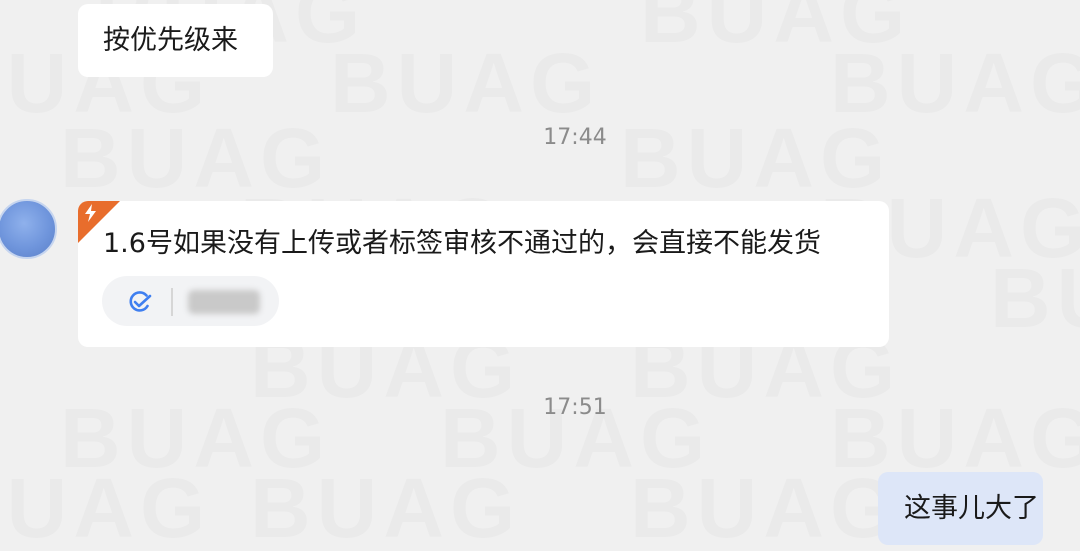  Describe the element at coordinates (462, 243) in the screenshot. I see `message-text: 1.6号如果没有上传或者标签审核不通过的，会直接不能发货` at that location.